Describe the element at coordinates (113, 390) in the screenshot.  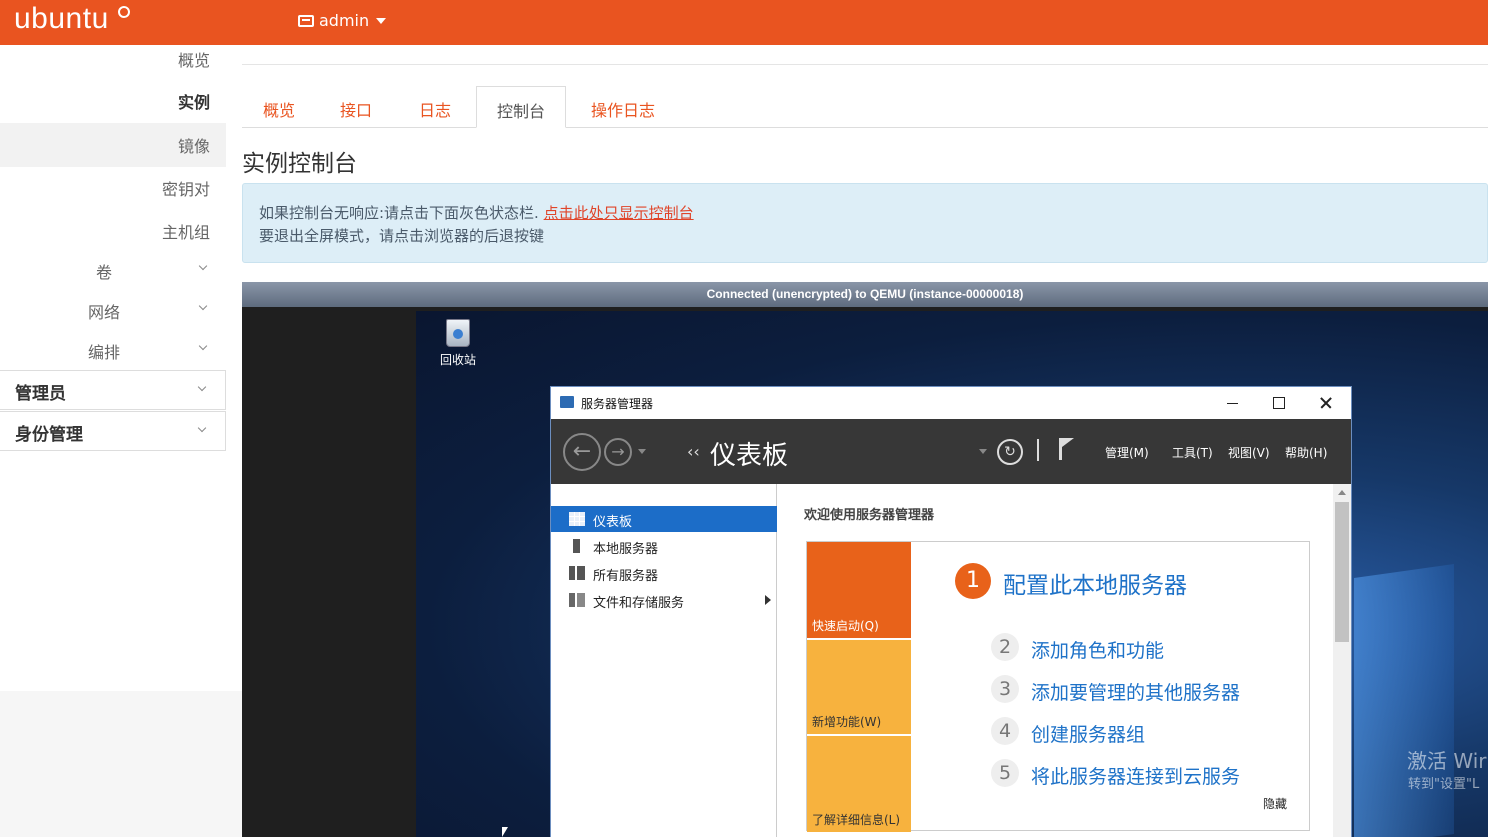
I see `sidebar-section-admin: 管理员` at that location.